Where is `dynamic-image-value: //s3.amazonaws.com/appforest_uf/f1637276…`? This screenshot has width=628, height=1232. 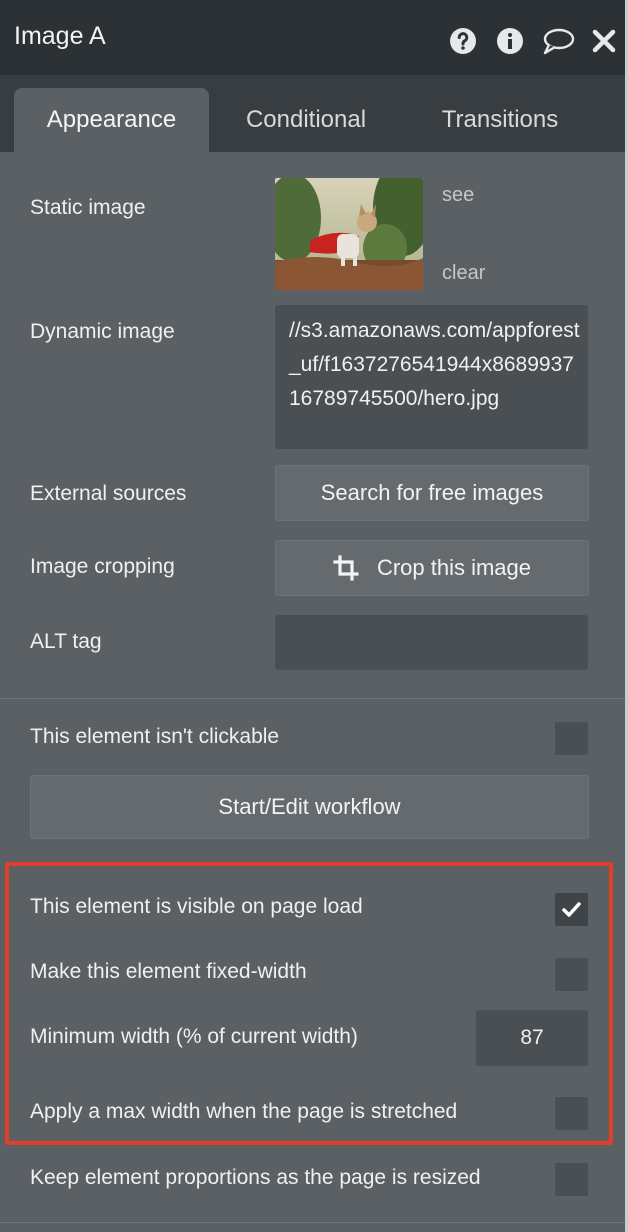
dynamic-image-value: //s3.amazonaws.com/appforest_uf/f1637276… is located at coordinates (434, 364).